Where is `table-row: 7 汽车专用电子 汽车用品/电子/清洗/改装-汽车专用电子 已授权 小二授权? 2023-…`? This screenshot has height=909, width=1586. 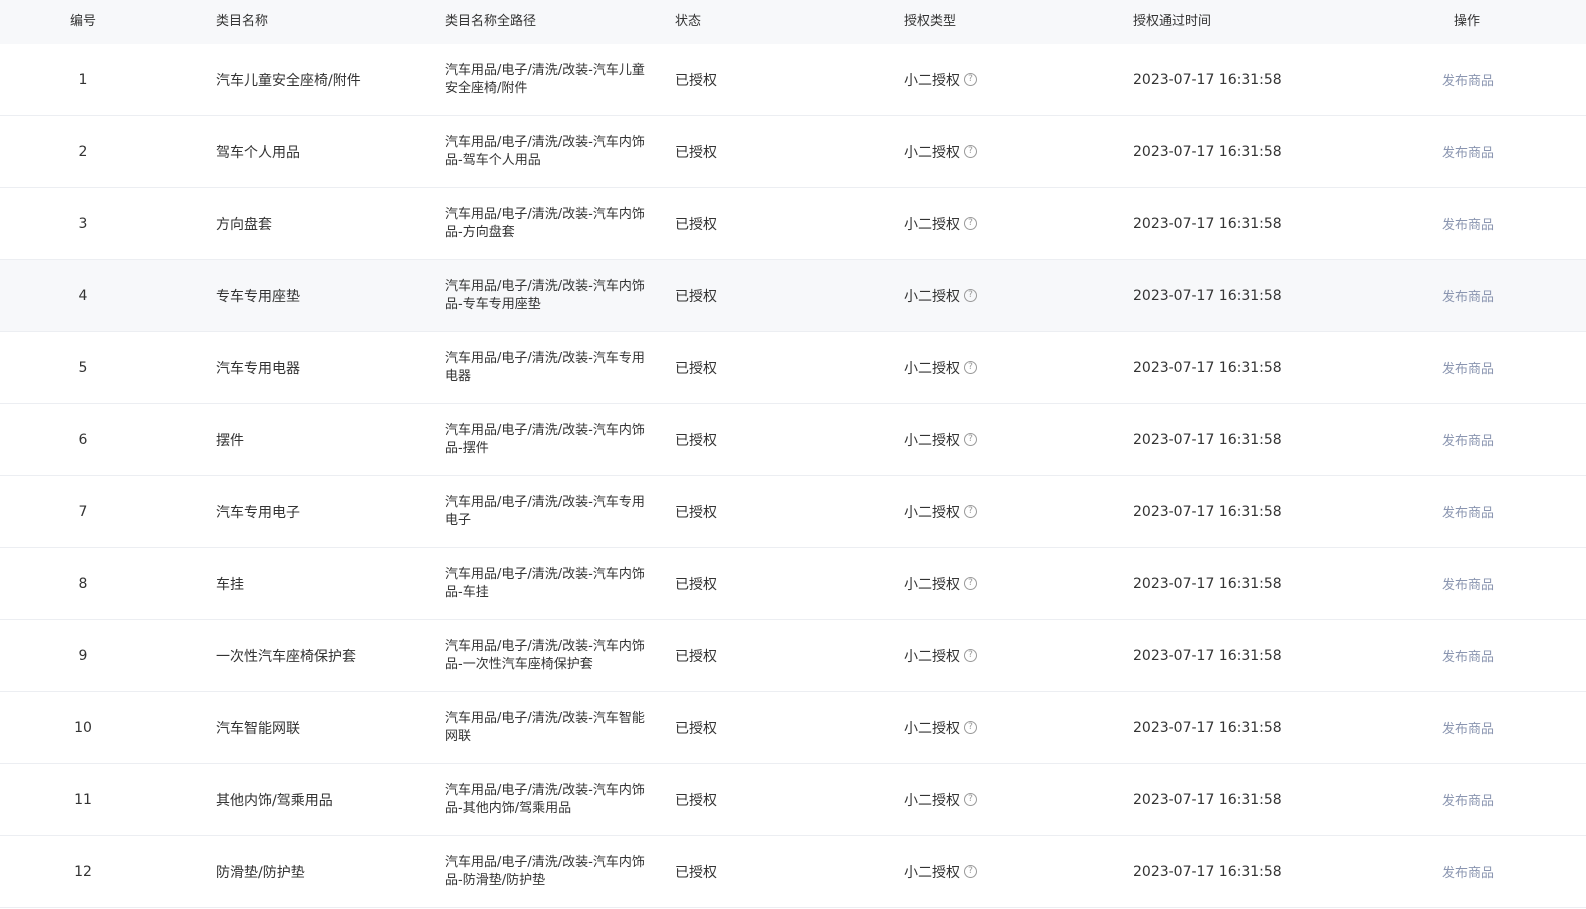
table-row: 7 汽车专用电子 汽车用品/电子/清洗/改装-汽车专用电子 已授权 小二授权? 2023-… is located at coordinates (793, 512).